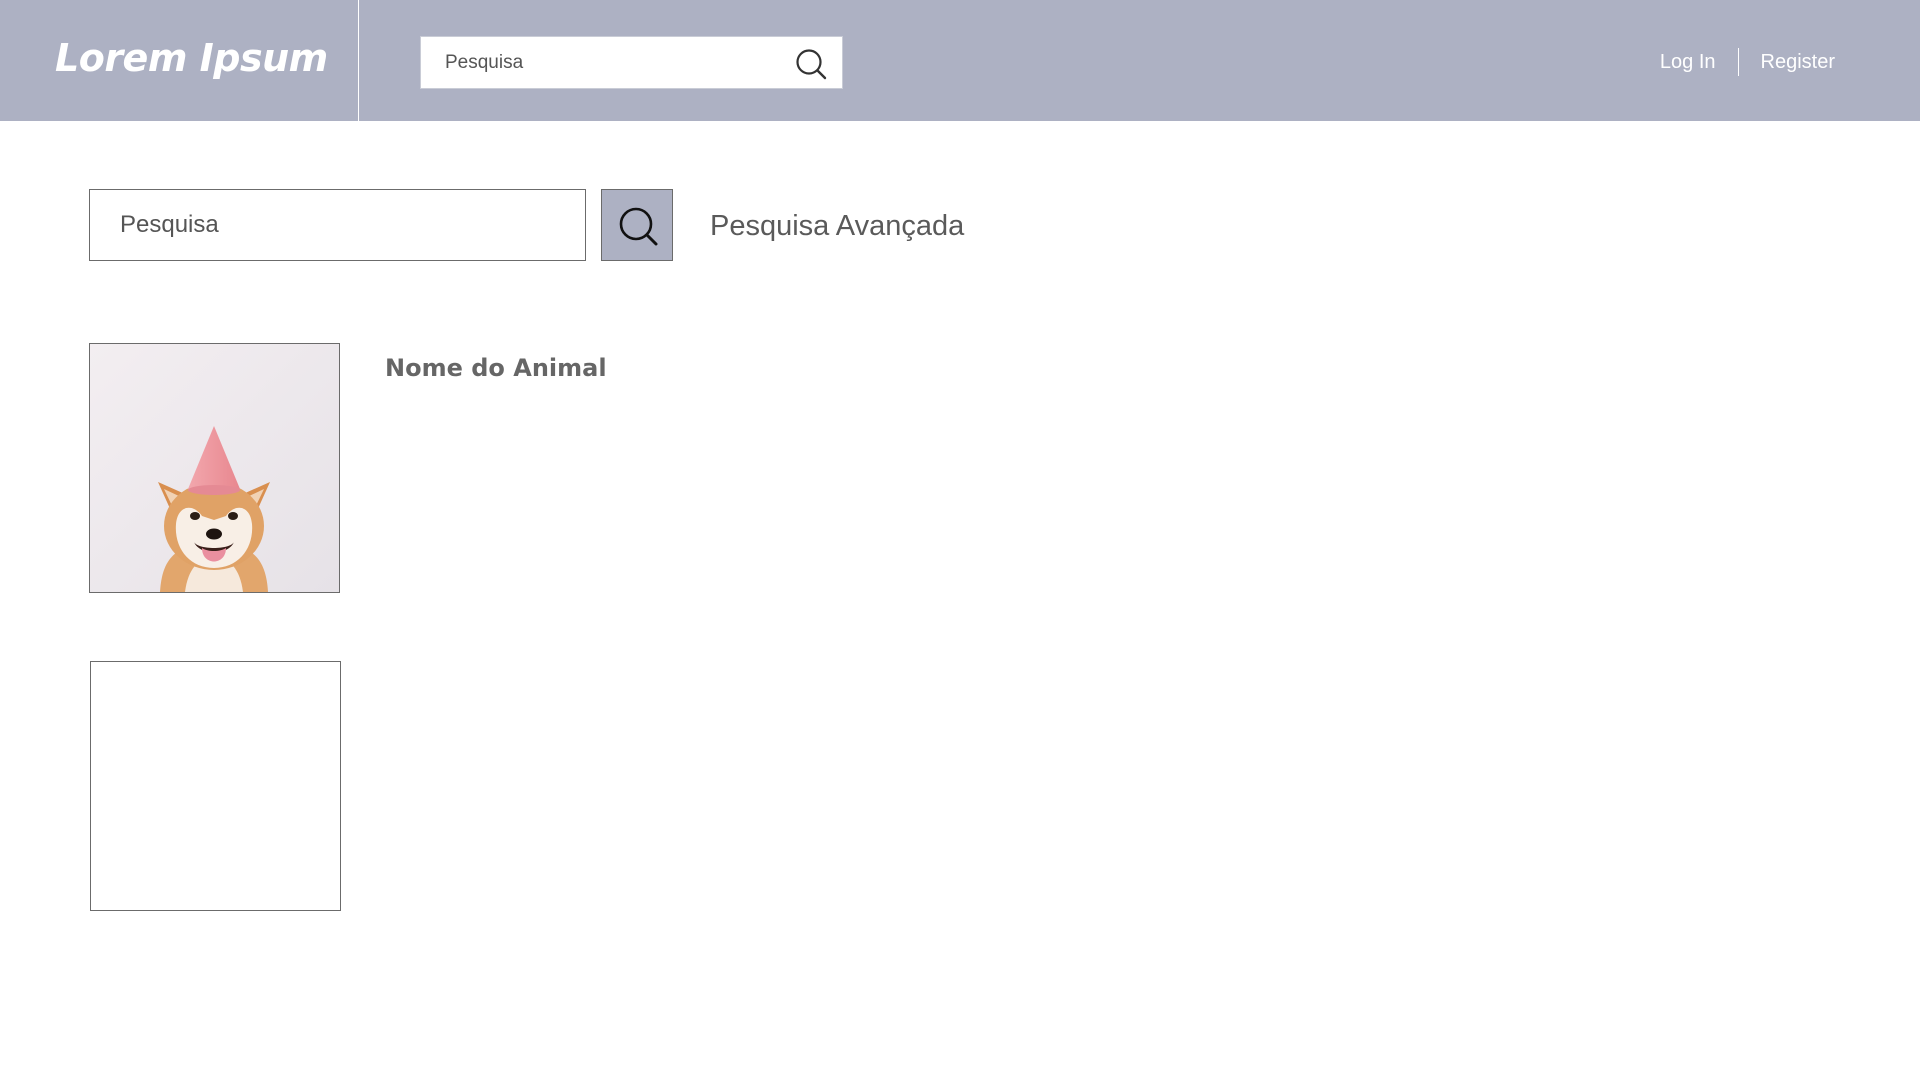 The width and height of the screenshot is (1920, 1080). Describe the element at coordinates (191, 58) in the screenshot. I see `site-logo: Lorem Ipsum` at that location.